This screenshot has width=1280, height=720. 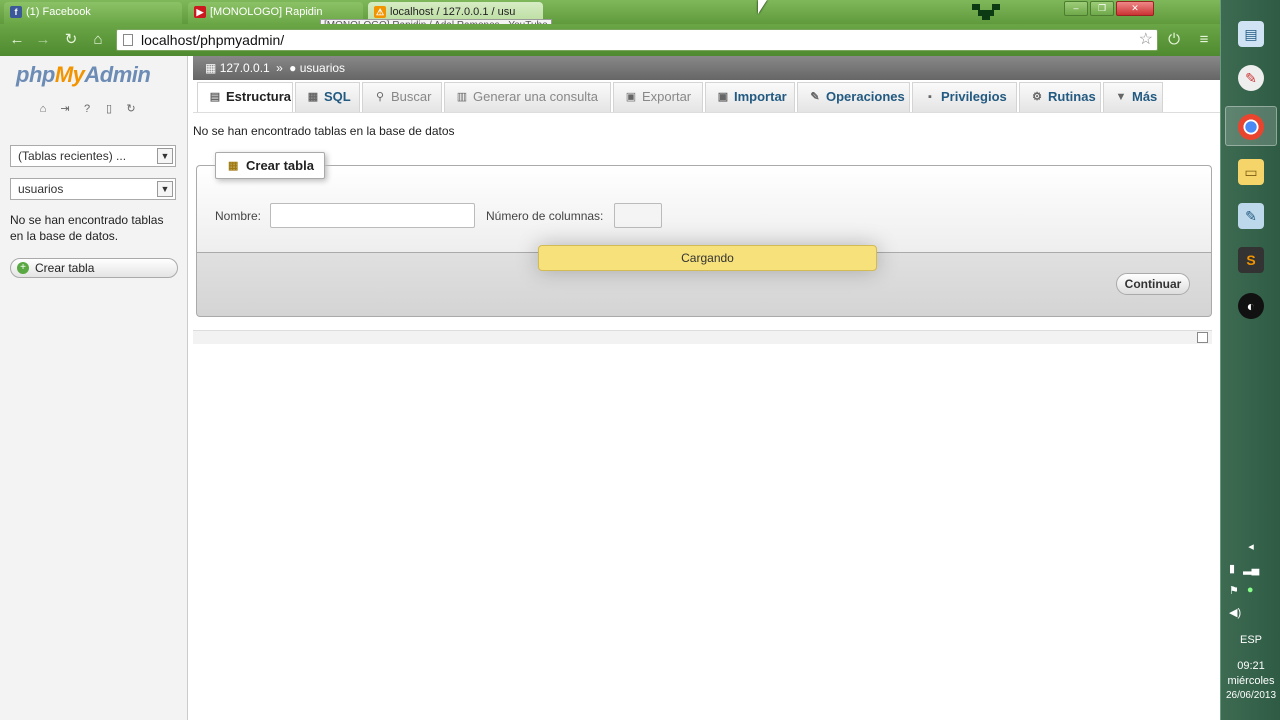 What do you see at coordinates (94, 268) in the screenshot?
I see `nav-create-table-button: + Crear tabla` at bounding box center [94, 268].